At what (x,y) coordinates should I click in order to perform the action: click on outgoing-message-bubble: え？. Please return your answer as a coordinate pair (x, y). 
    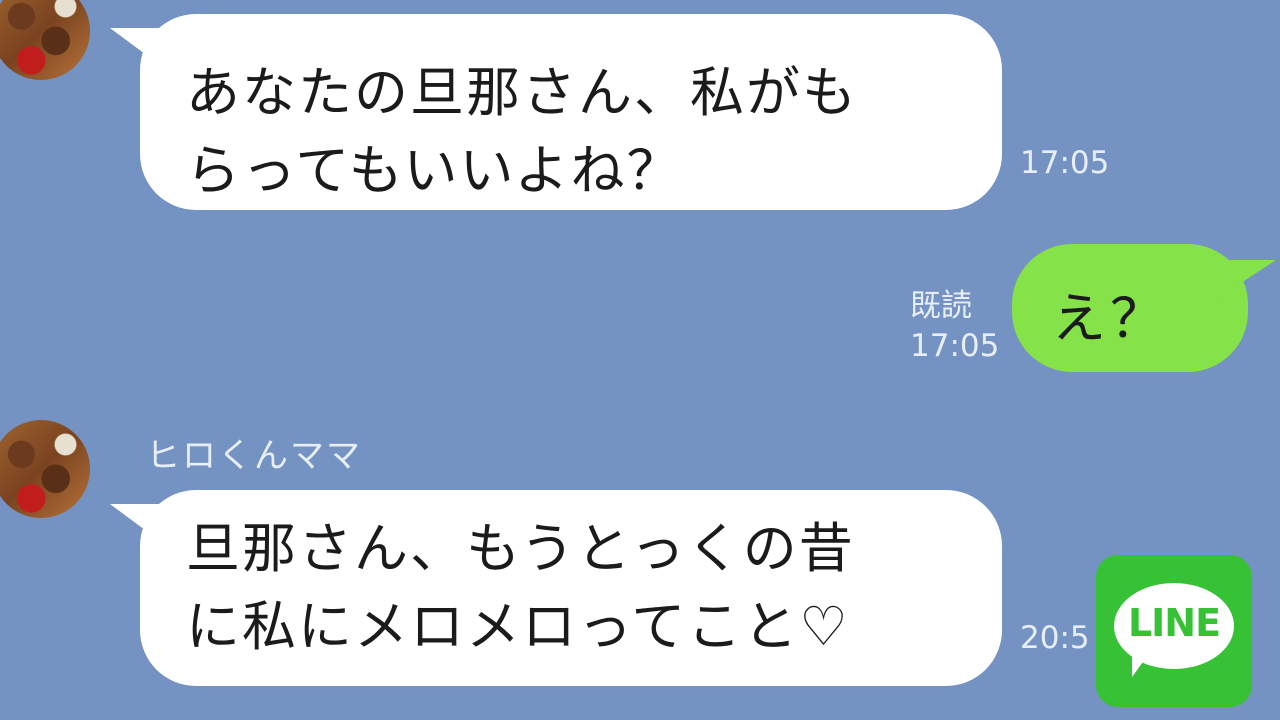
    Looking at the image, I should click on (1144, 308).